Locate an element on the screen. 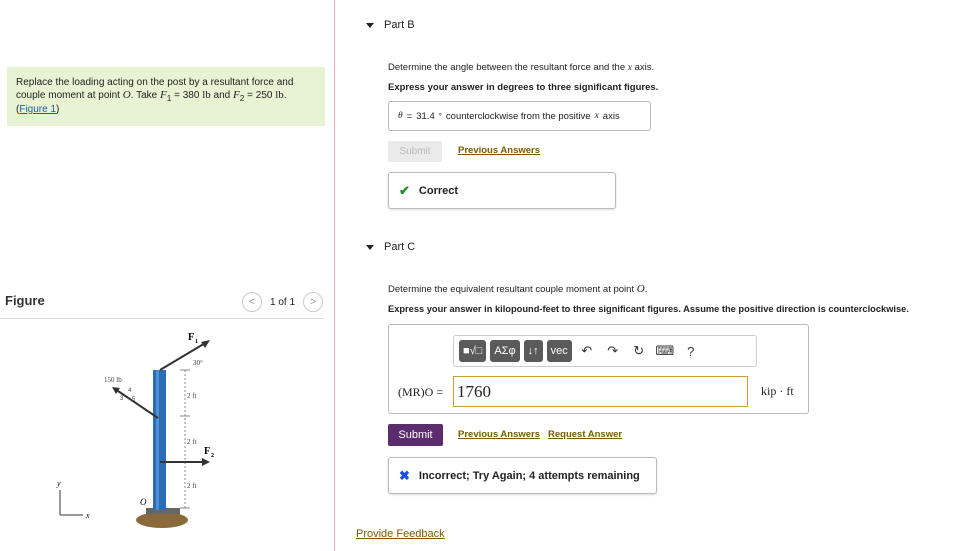 The height and width of the screenshot is (551, 968). moment-label: (MR)O = is located at coordinates (421, 392).